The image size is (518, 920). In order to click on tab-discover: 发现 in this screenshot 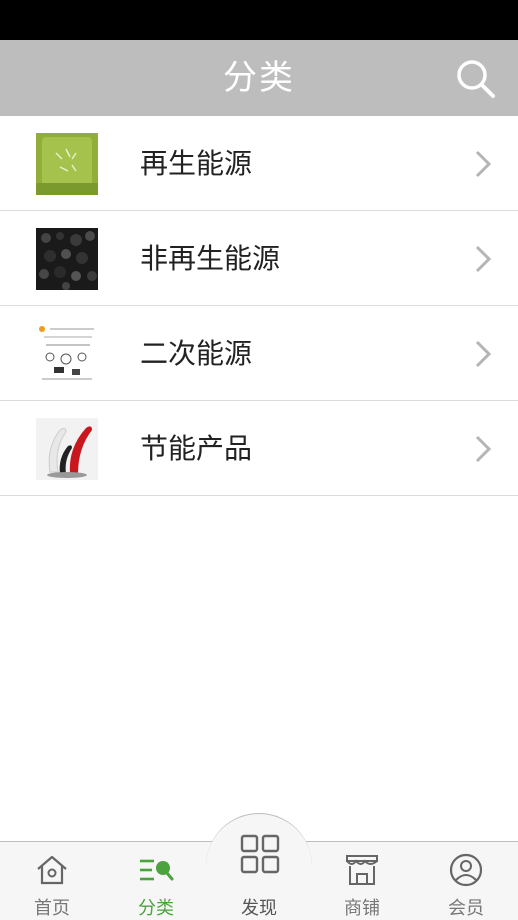, I will do `click(259, 866)`.